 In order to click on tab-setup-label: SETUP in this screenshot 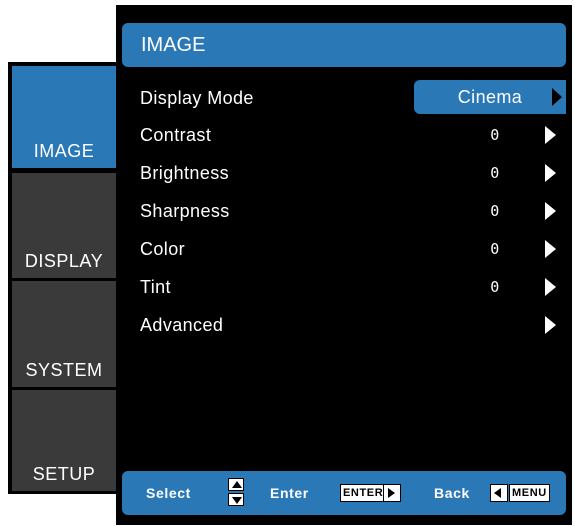, I will do `click(64, 474)`.